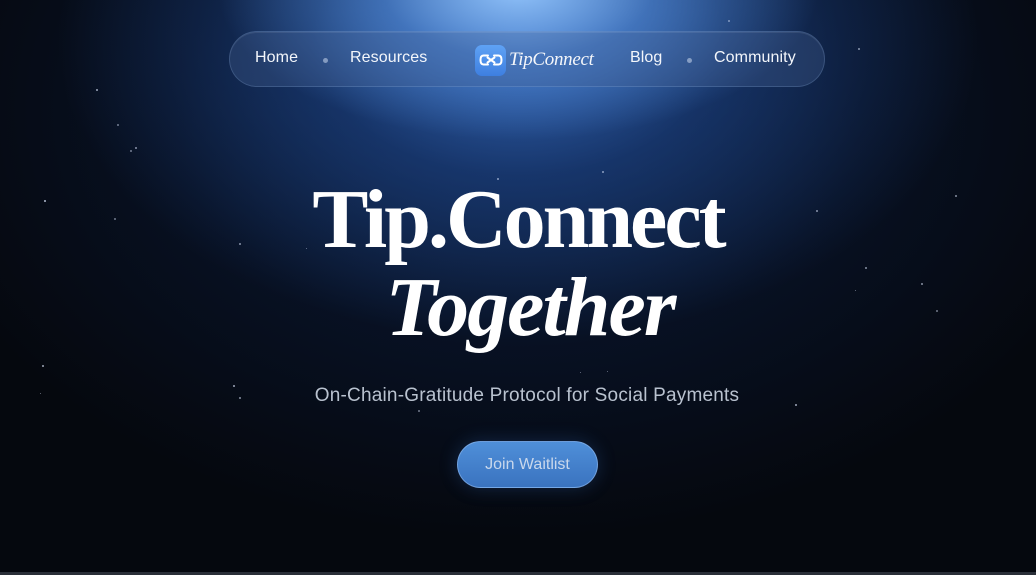 The height and width of the screenshot is (575, 1036). I want to click on join-waitlist-button: Join Waitlist, so click(527, 464).